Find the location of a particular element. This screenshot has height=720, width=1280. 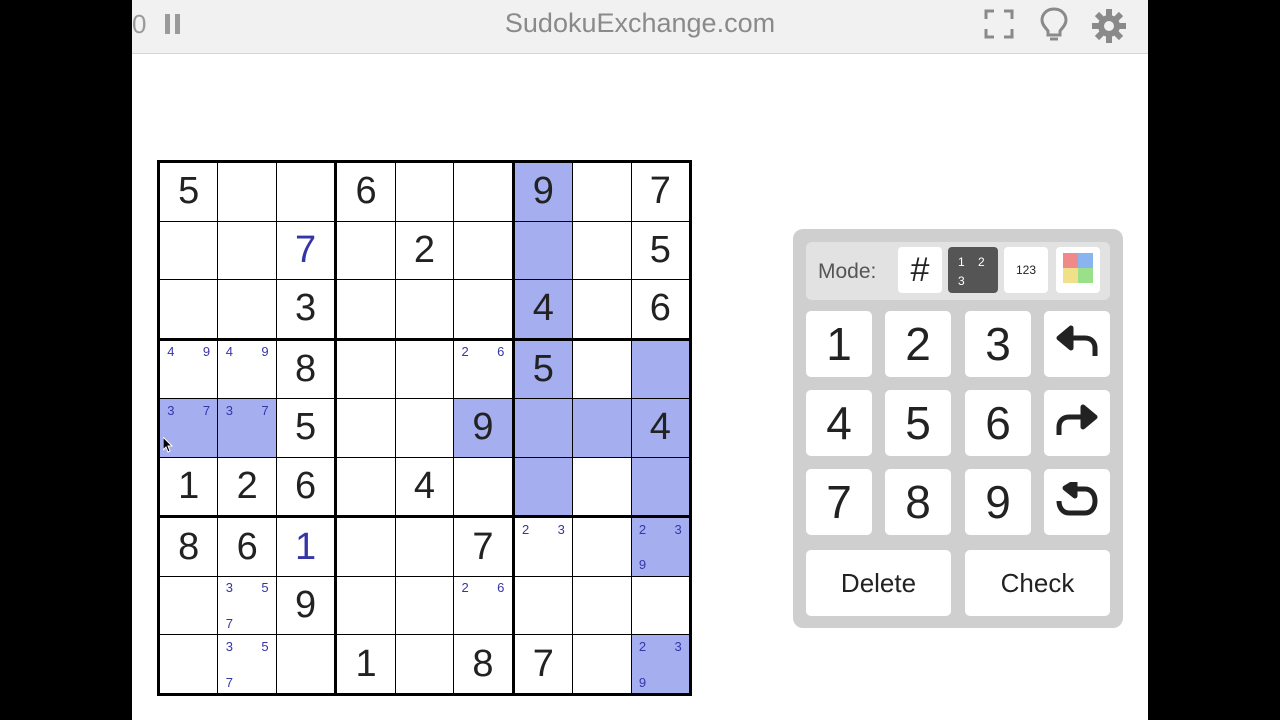

cell-r5c3: 5 is located at coordinates (305, 428).